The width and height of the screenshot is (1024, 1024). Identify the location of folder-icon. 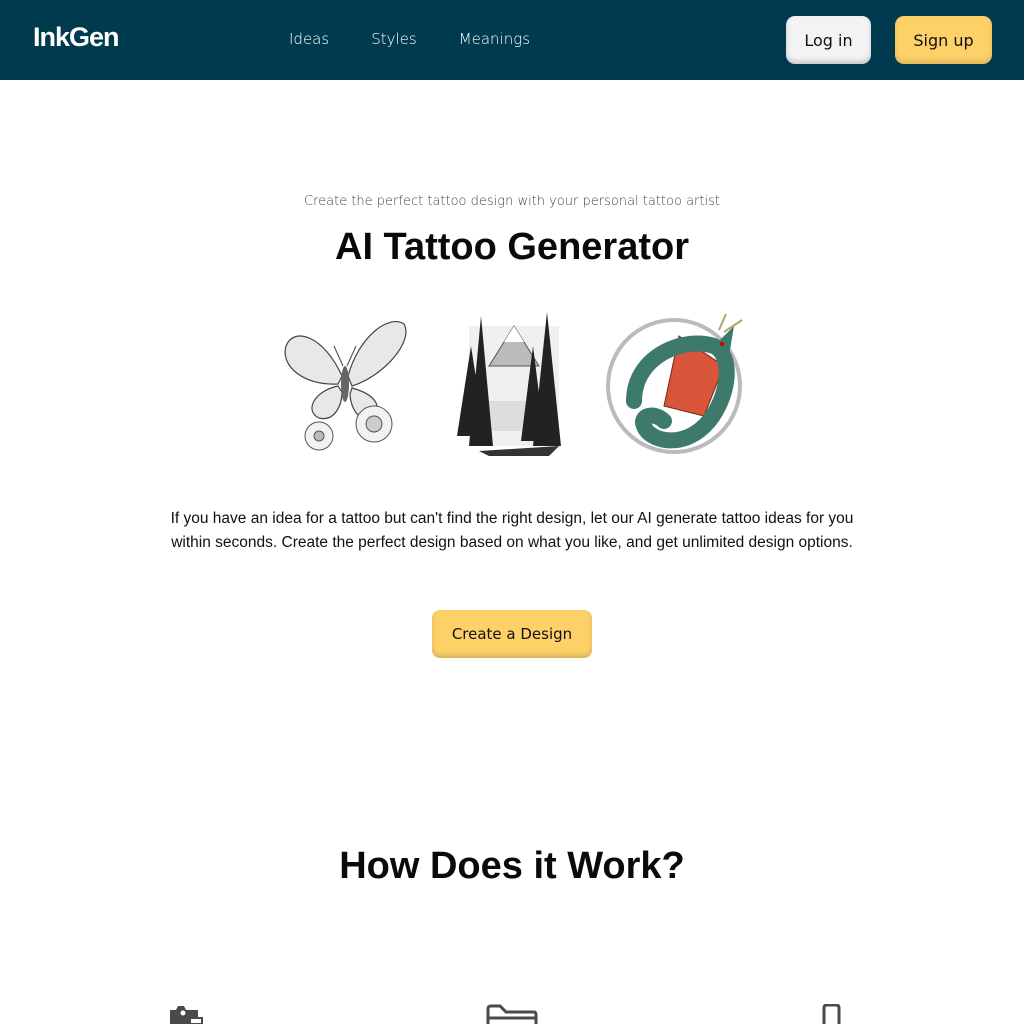
(512, 1014).